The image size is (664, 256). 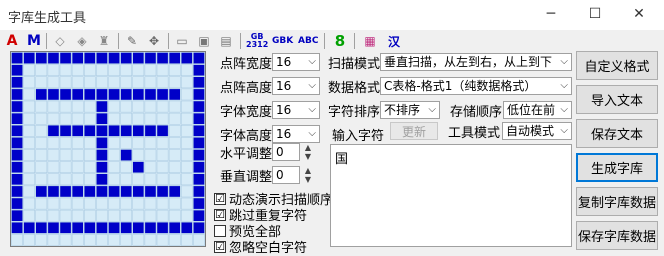 What do you see at coordinates (410, 110) in the screenshot?
I see `char-order-select: 不排序 ⌵` at bounding box center [410, 110].